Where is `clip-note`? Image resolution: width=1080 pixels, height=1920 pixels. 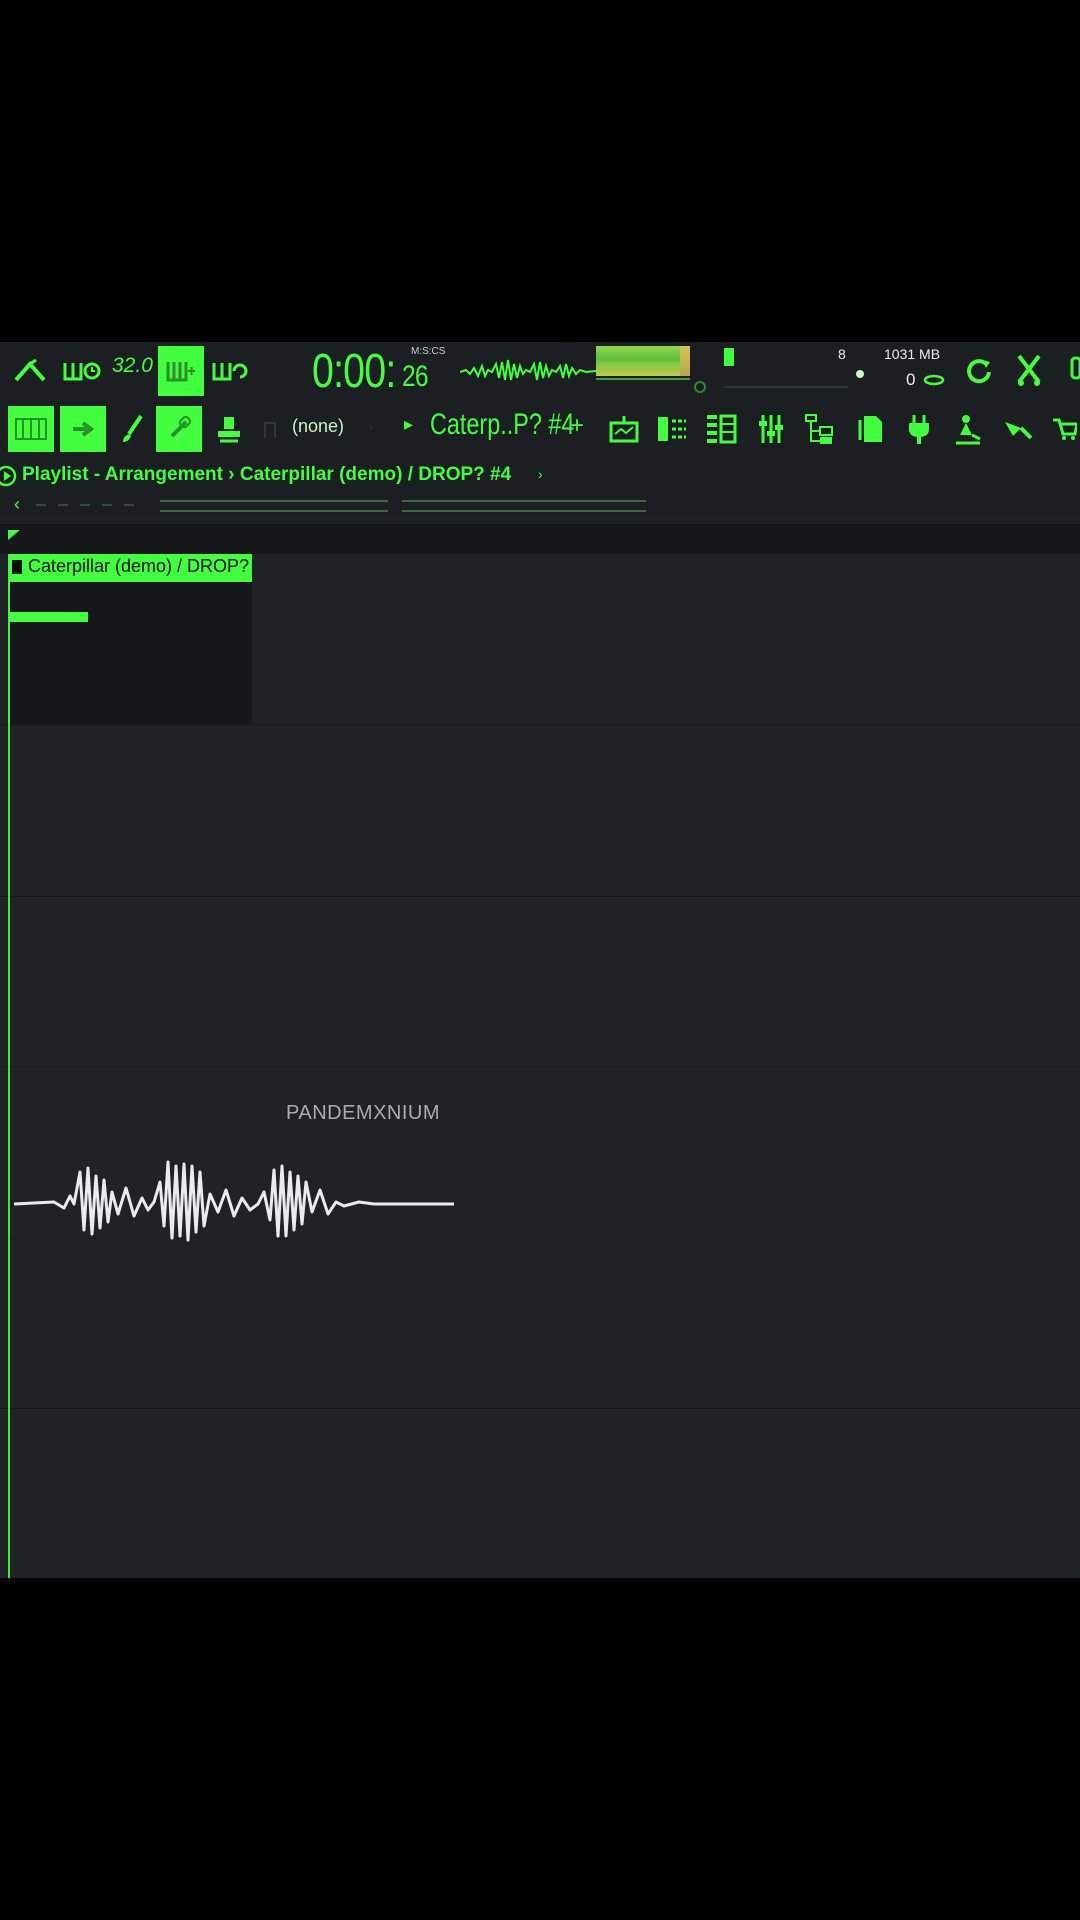
clip-note is located at coordinates (49, 617).